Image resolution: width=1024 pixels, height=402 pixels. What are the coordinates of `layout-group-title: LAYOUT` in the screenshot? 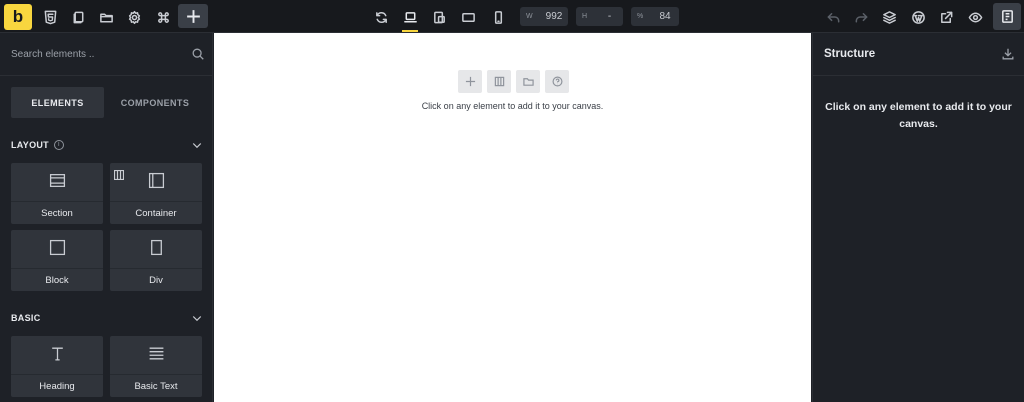 It's located at (30, 145).